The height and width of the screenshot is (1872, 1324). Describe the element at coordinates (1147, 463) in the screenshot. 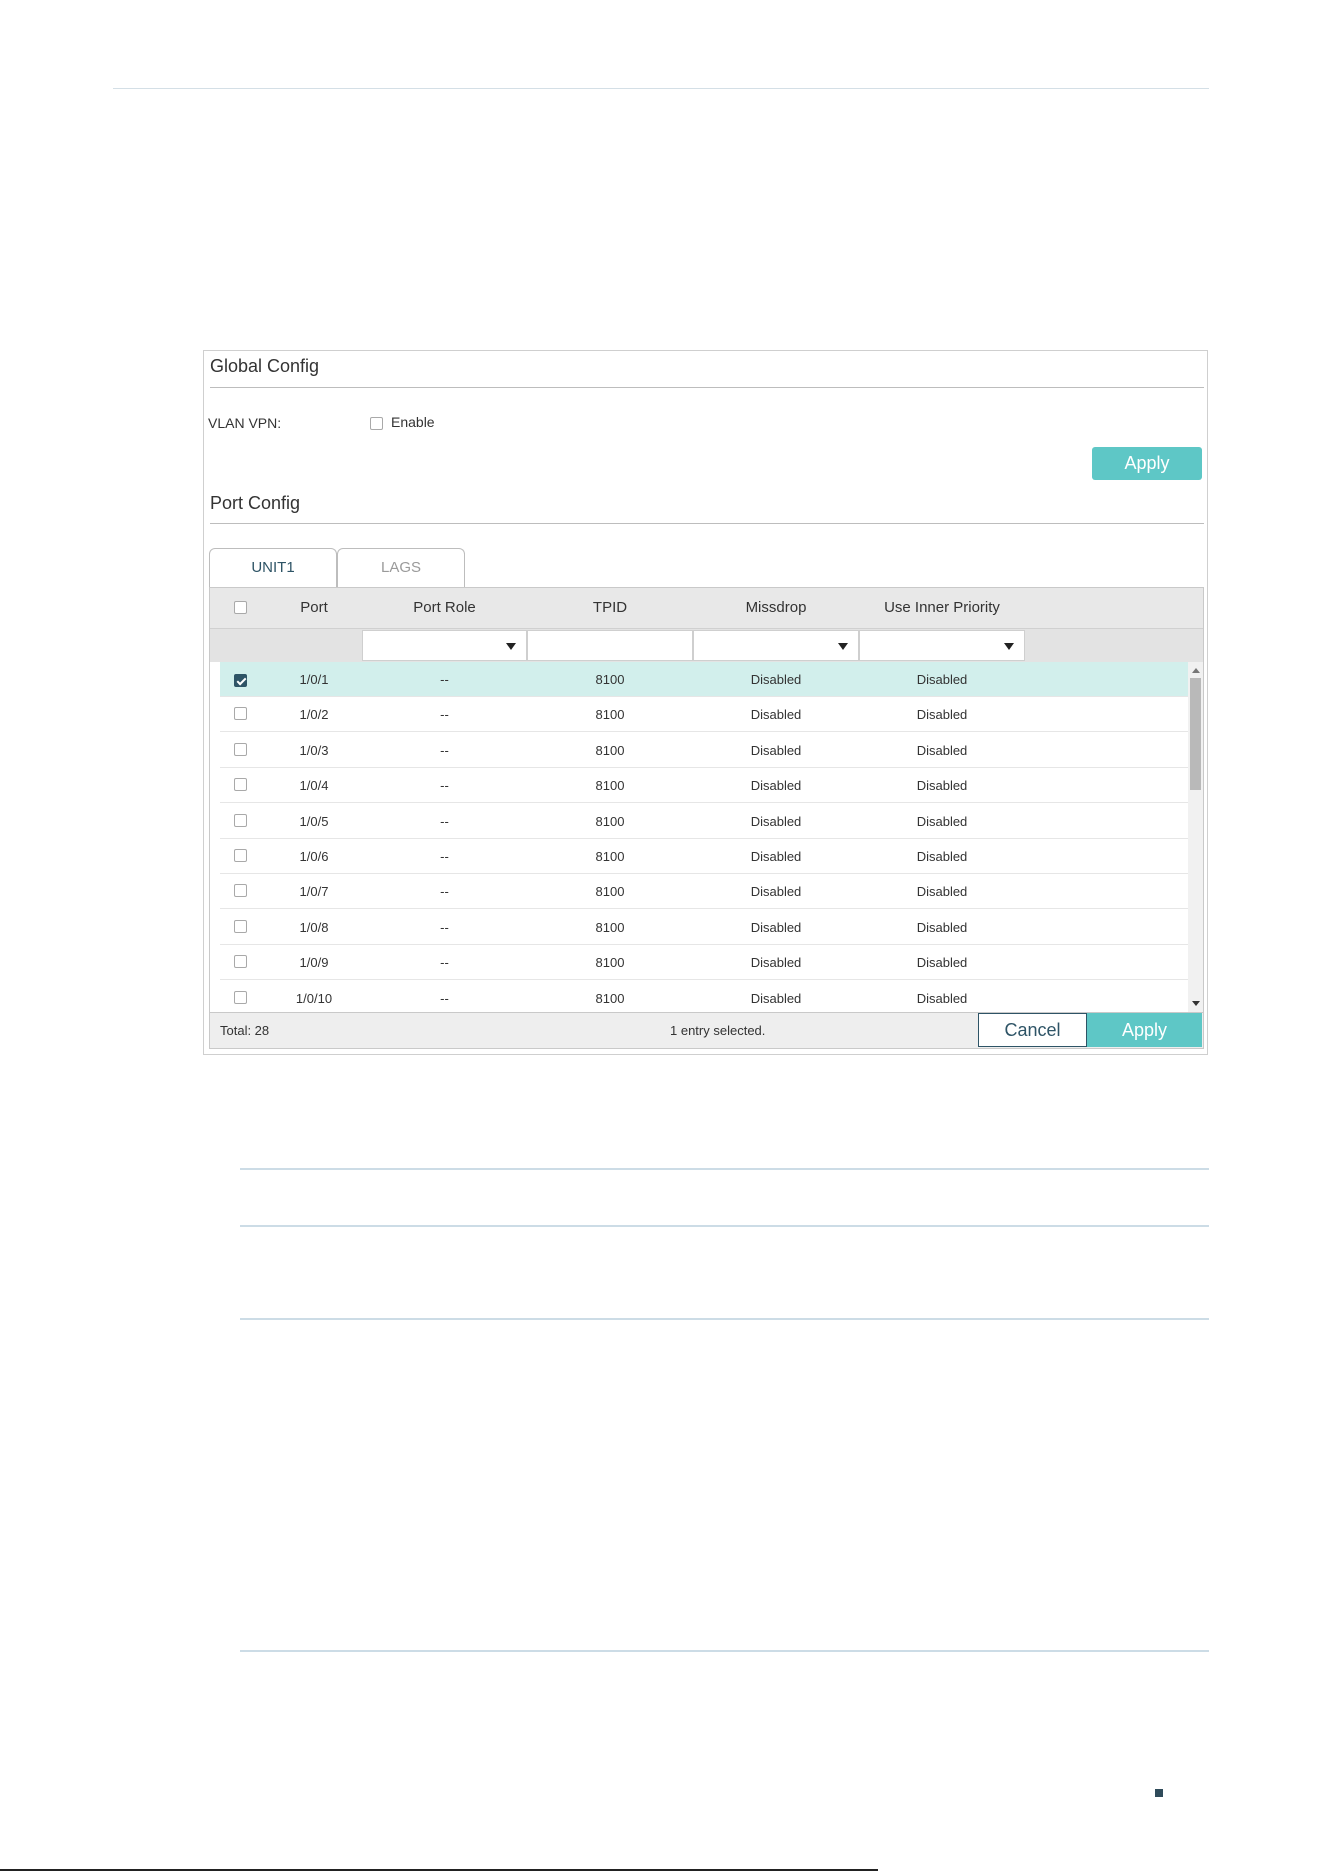

I see `global-apply-button: Apply` at that location.